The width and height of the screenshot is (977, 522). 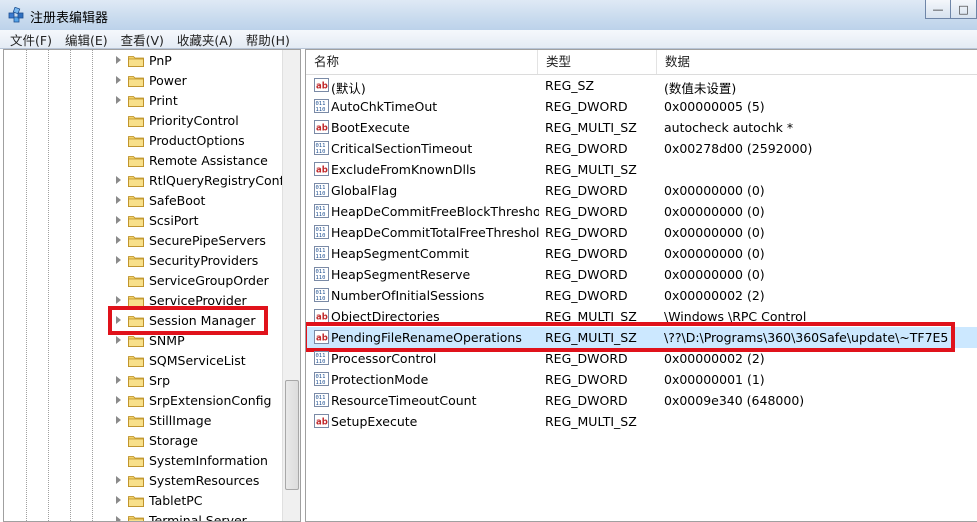 What do you see at coordinates (291, 285) in the screenshot?
I see `tree-scrollbar` at bounding box center [291, 285].